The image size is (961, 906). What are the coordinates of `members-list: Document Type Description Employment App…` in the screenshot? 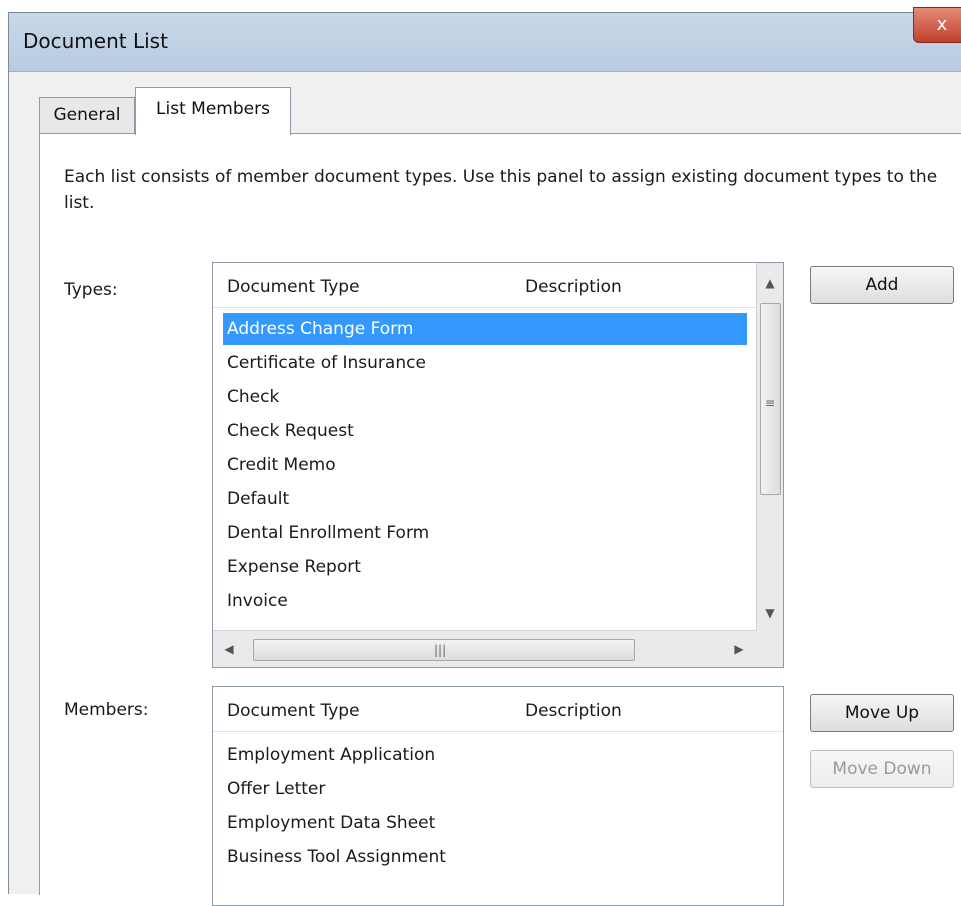 It's located at (498, 796).